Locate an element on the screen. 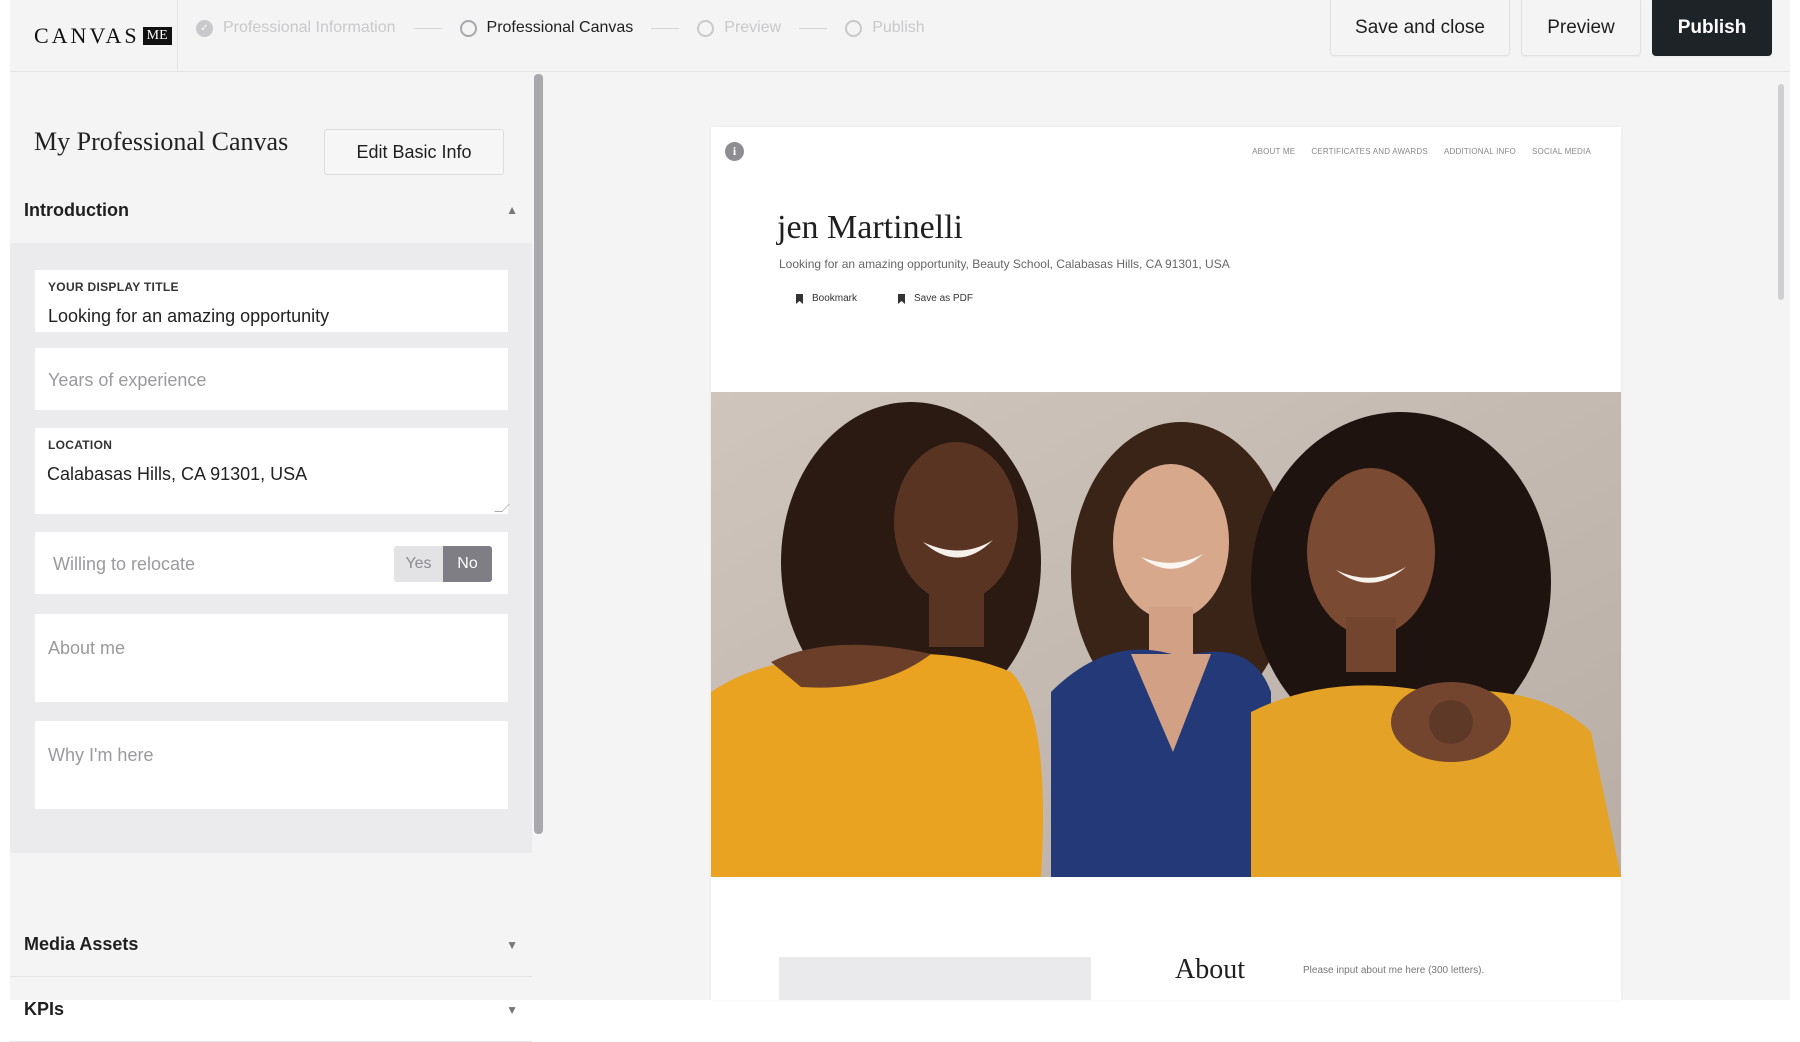  logo-badge: ME is located at coordinates (157, 36).